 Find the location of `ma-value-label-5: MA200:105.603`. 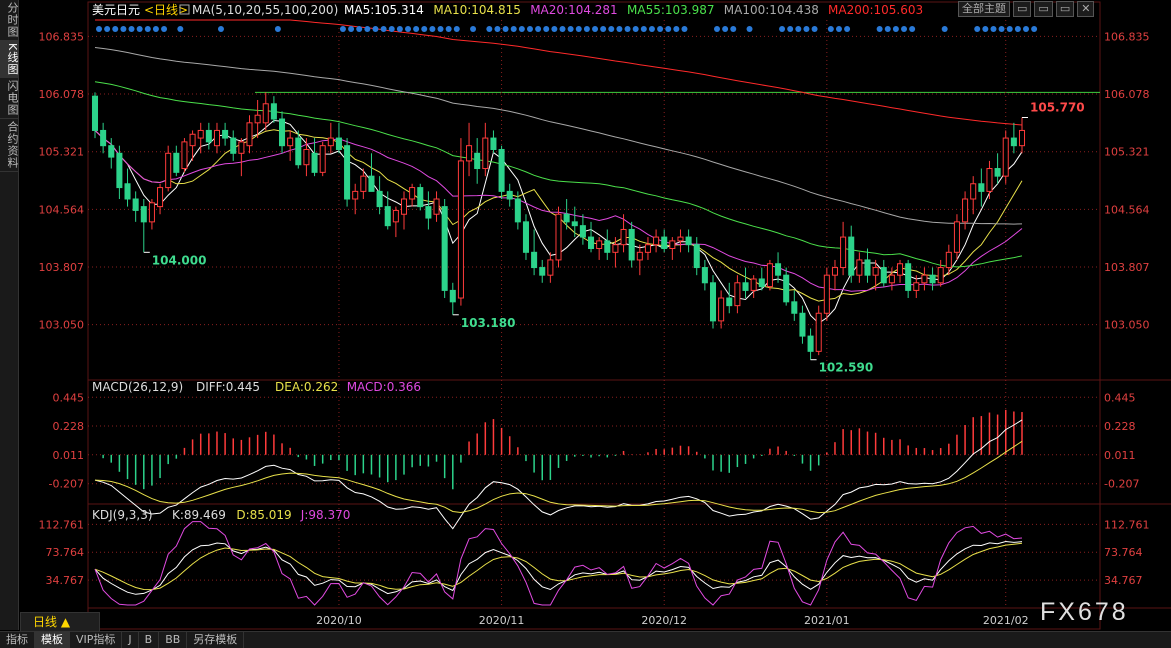

ma-value-label-5: MA200:105.603 is located at coordinates (875, 10).